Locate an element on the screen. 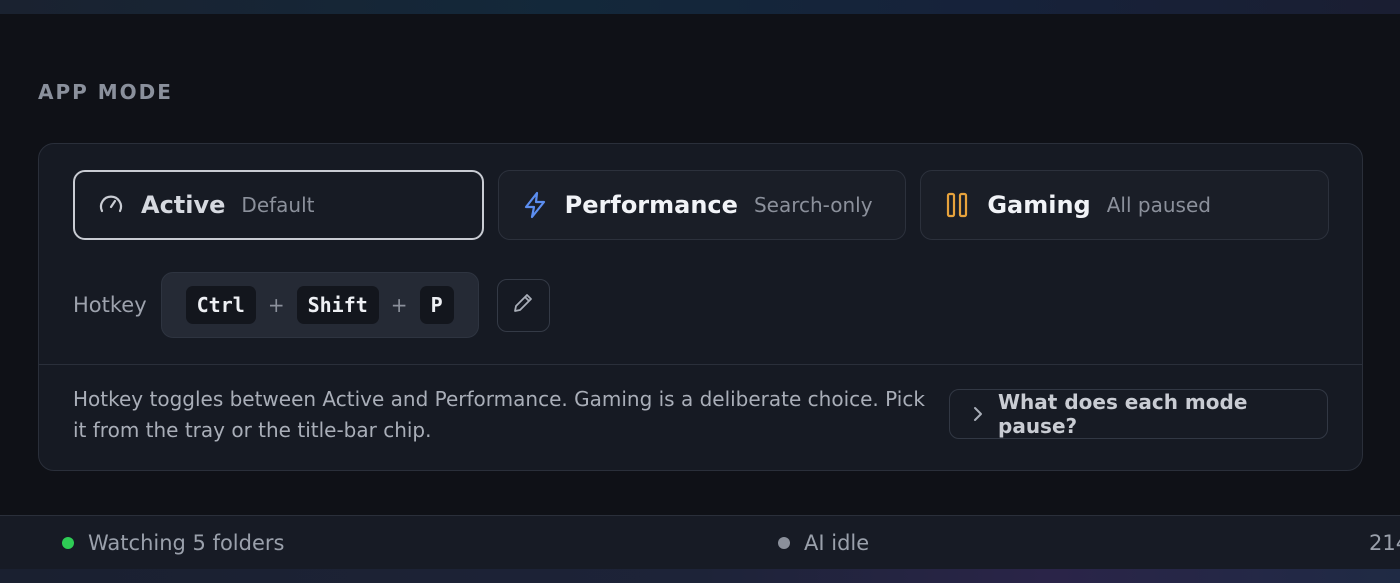 Image resolution: width=1400 pixels, height=583 pixels. chevron-right-icon is located at coordinates (978, 414).